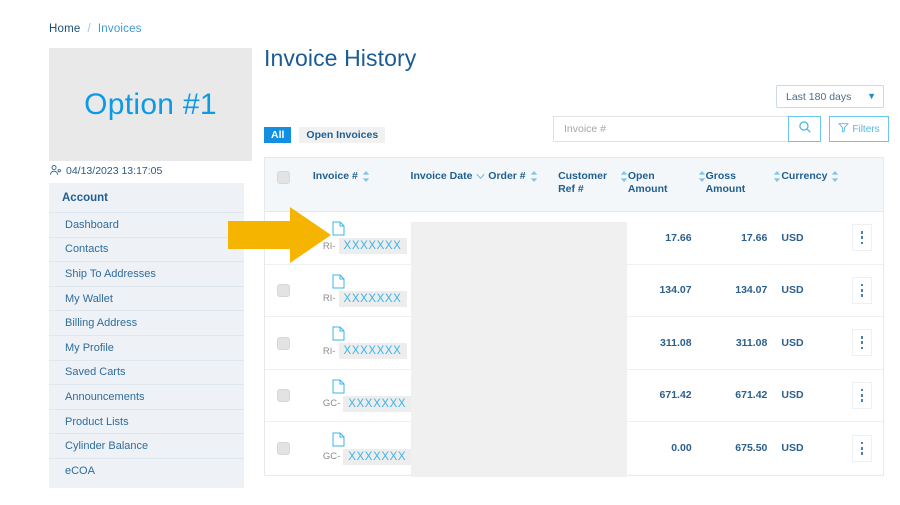 The width and height of the screenshot is (900, 505). What do you see at coordinates (647, 182) in the screenshot?
I see `column-label: Open Amount` at bounding box center [647, 182].